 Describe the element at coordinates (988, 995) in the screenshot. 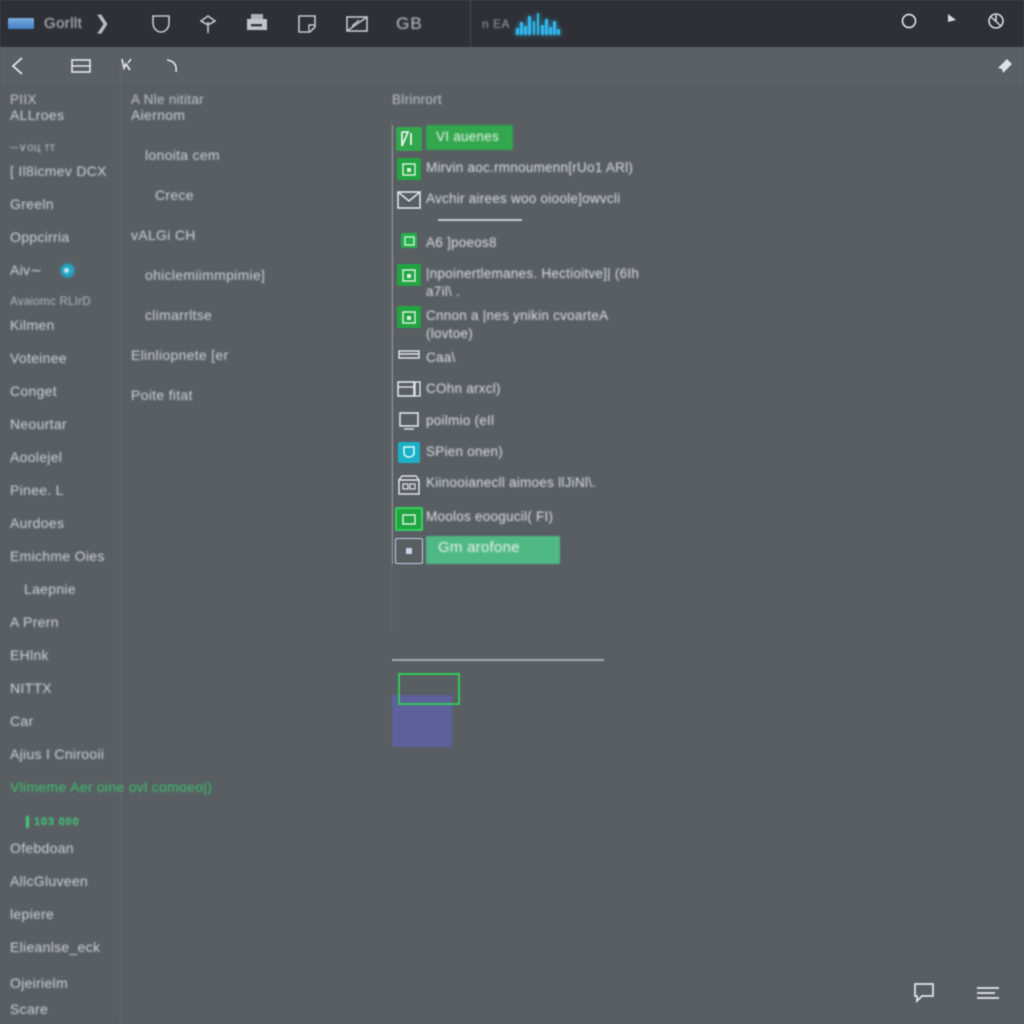

I see `list-lines-icon` at that location.